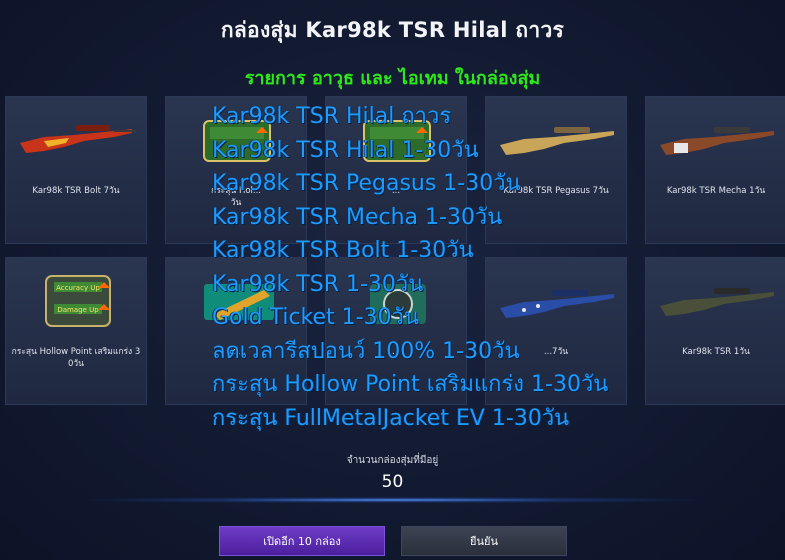 The image size is (785, 560). I want to click on svg-text: Damage Up, so click(78, 310).